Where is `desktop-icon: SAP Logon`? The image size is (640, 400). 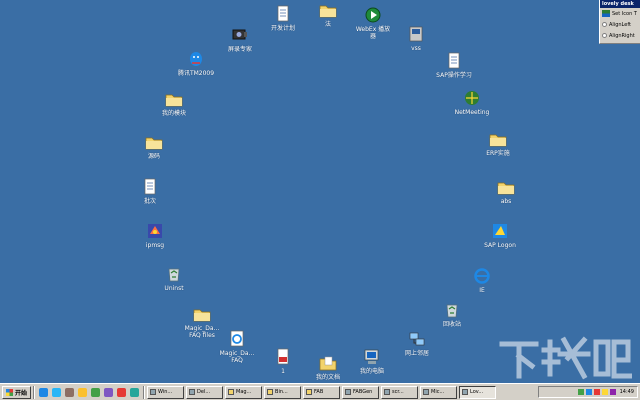
desktop-icon: SAP Logon is located at coordinates (500, 244).